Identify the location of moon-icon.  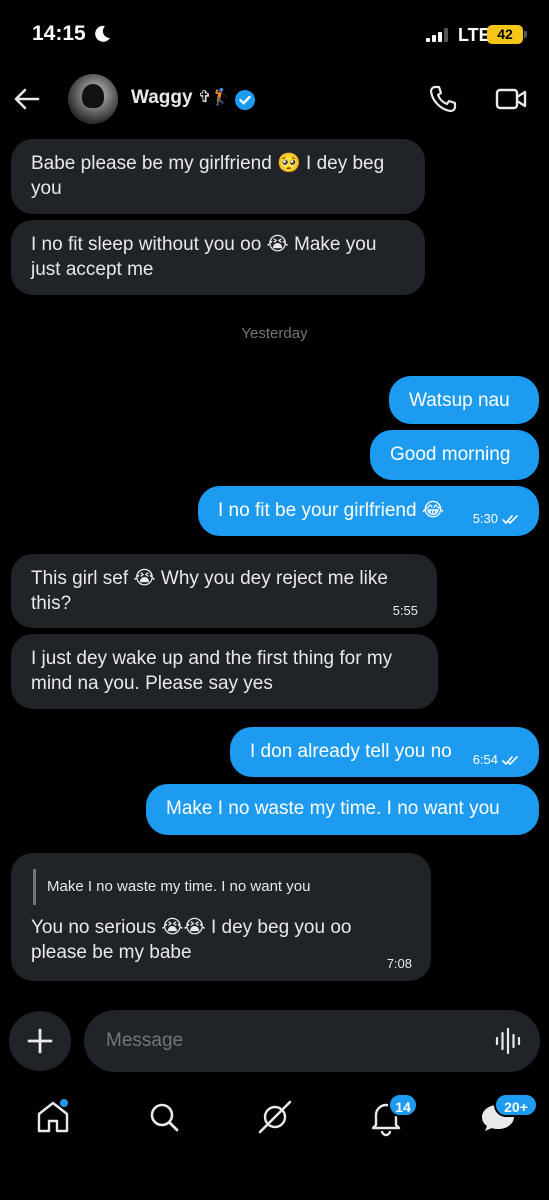
(102, 33).